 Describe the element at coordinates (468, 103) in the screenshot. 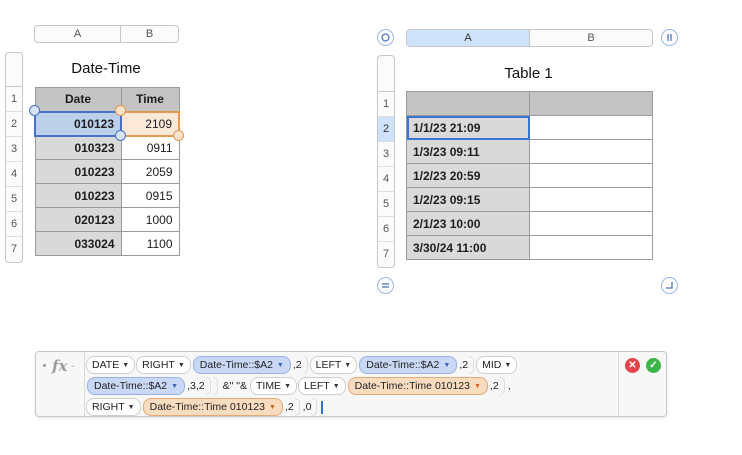

I see `header-cell-a1` at that location.